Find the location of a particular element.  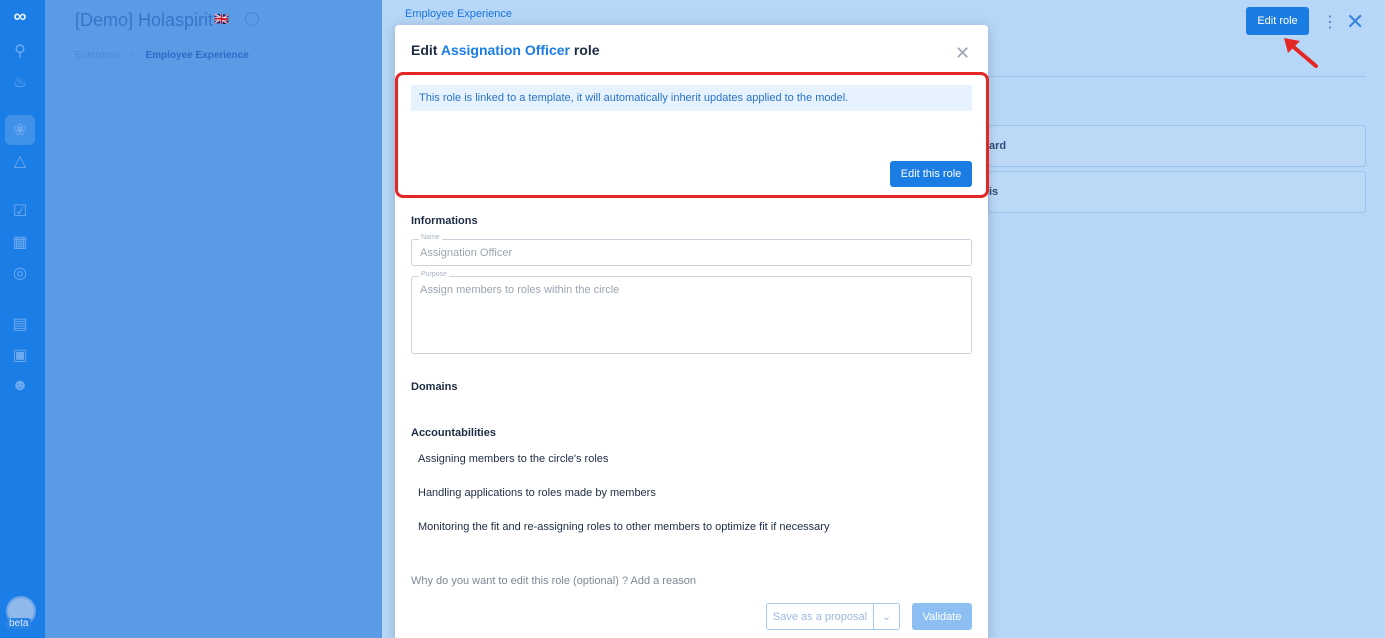

title-suffix: role is located at coordinates (586, 50).